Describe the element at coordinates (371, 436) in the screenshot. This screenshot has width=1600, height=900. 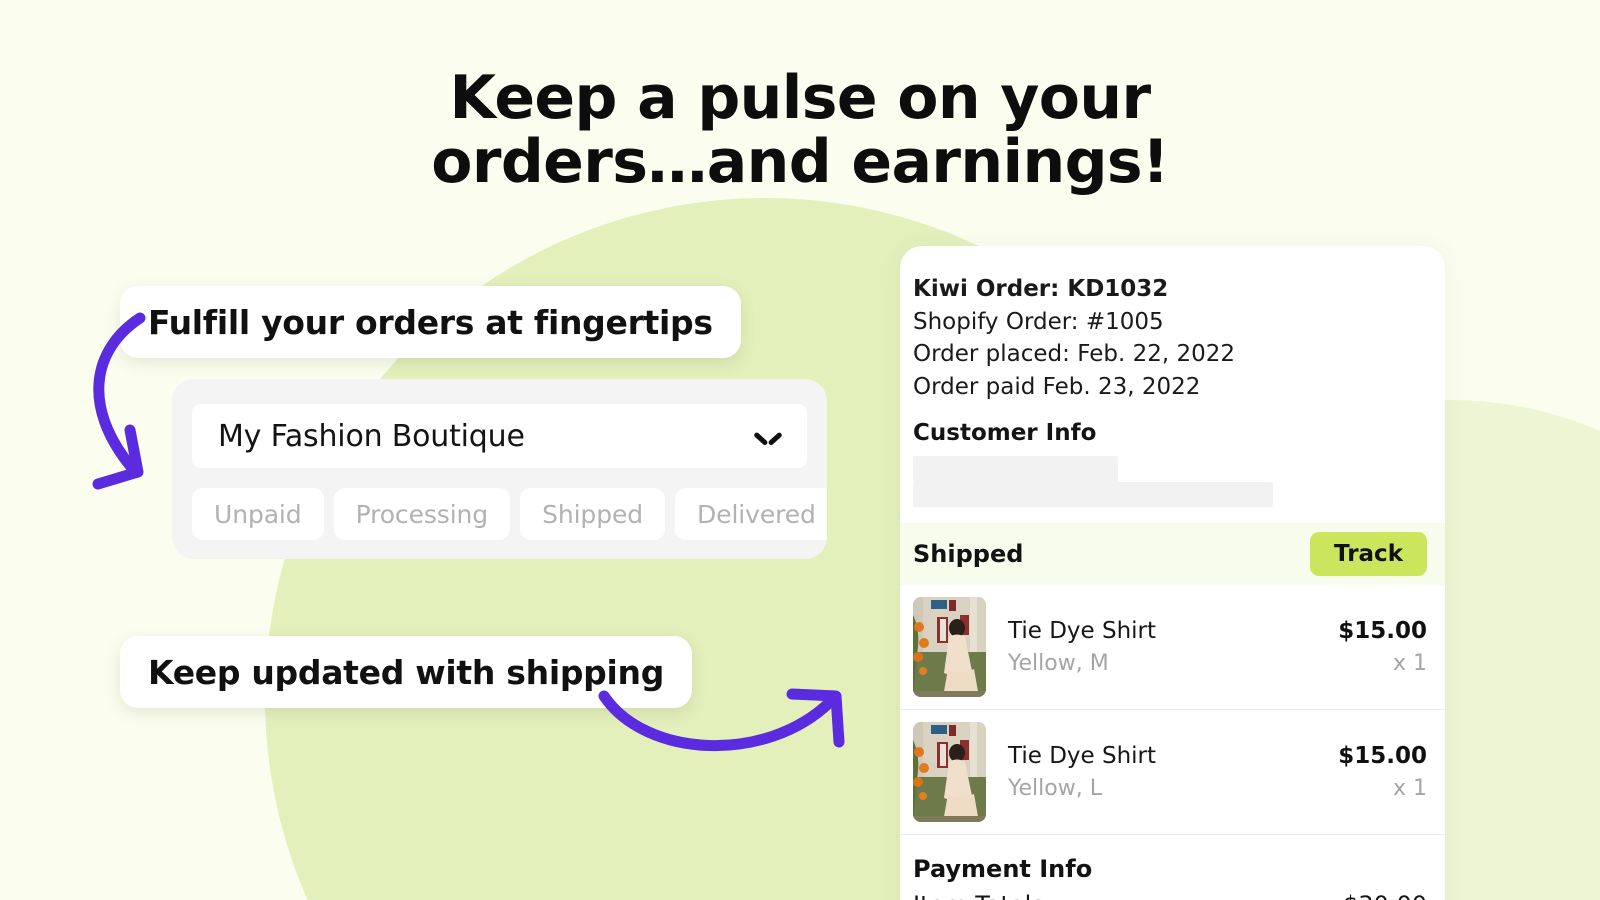
I see `store-selector-value: My Fashion Boutique` at that location.